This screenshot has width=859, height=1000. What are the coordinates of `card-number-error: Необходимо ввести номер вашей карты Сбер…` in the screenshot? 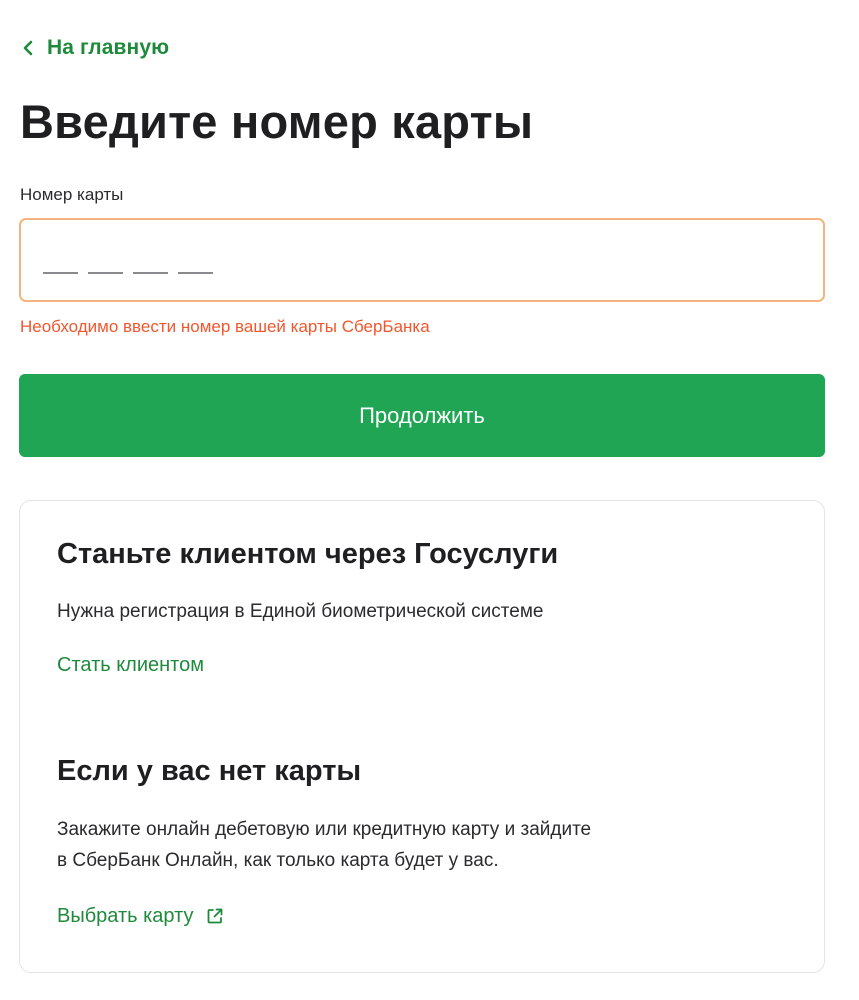 It's located at (225, 326).